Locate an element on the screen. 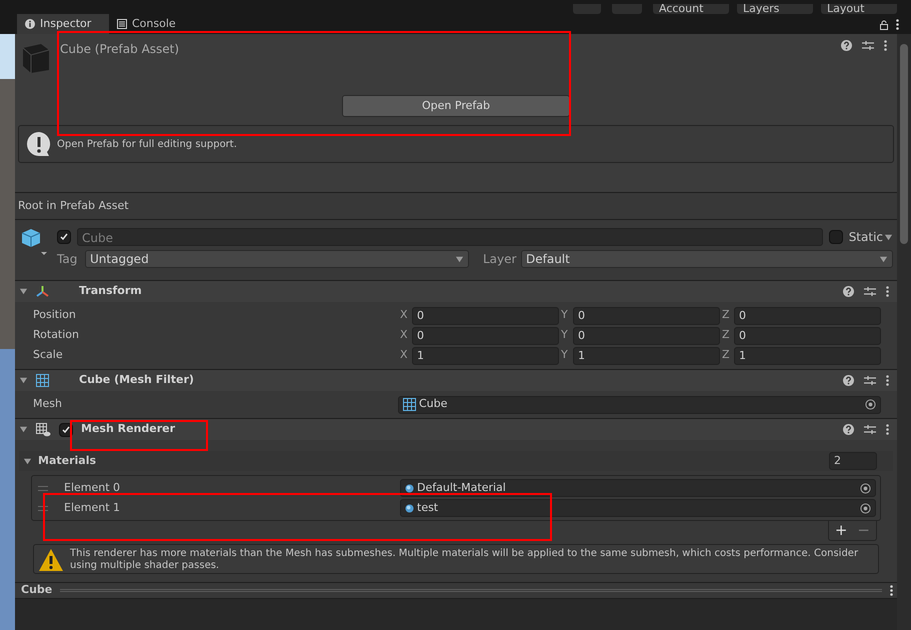  footer-title: Cube is located at coordinates (36, 590).